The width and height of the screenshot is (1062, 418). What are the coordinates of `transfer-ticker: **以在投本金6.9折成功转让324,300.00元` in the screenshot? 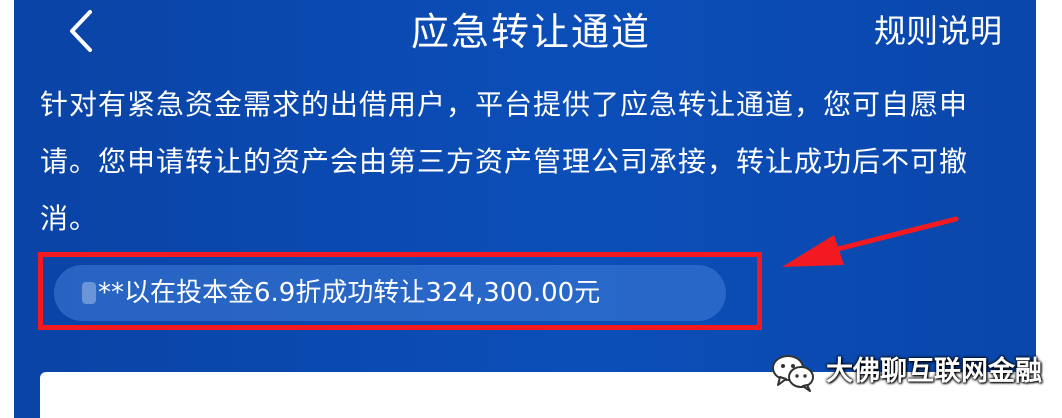 It's located at (390, 293).